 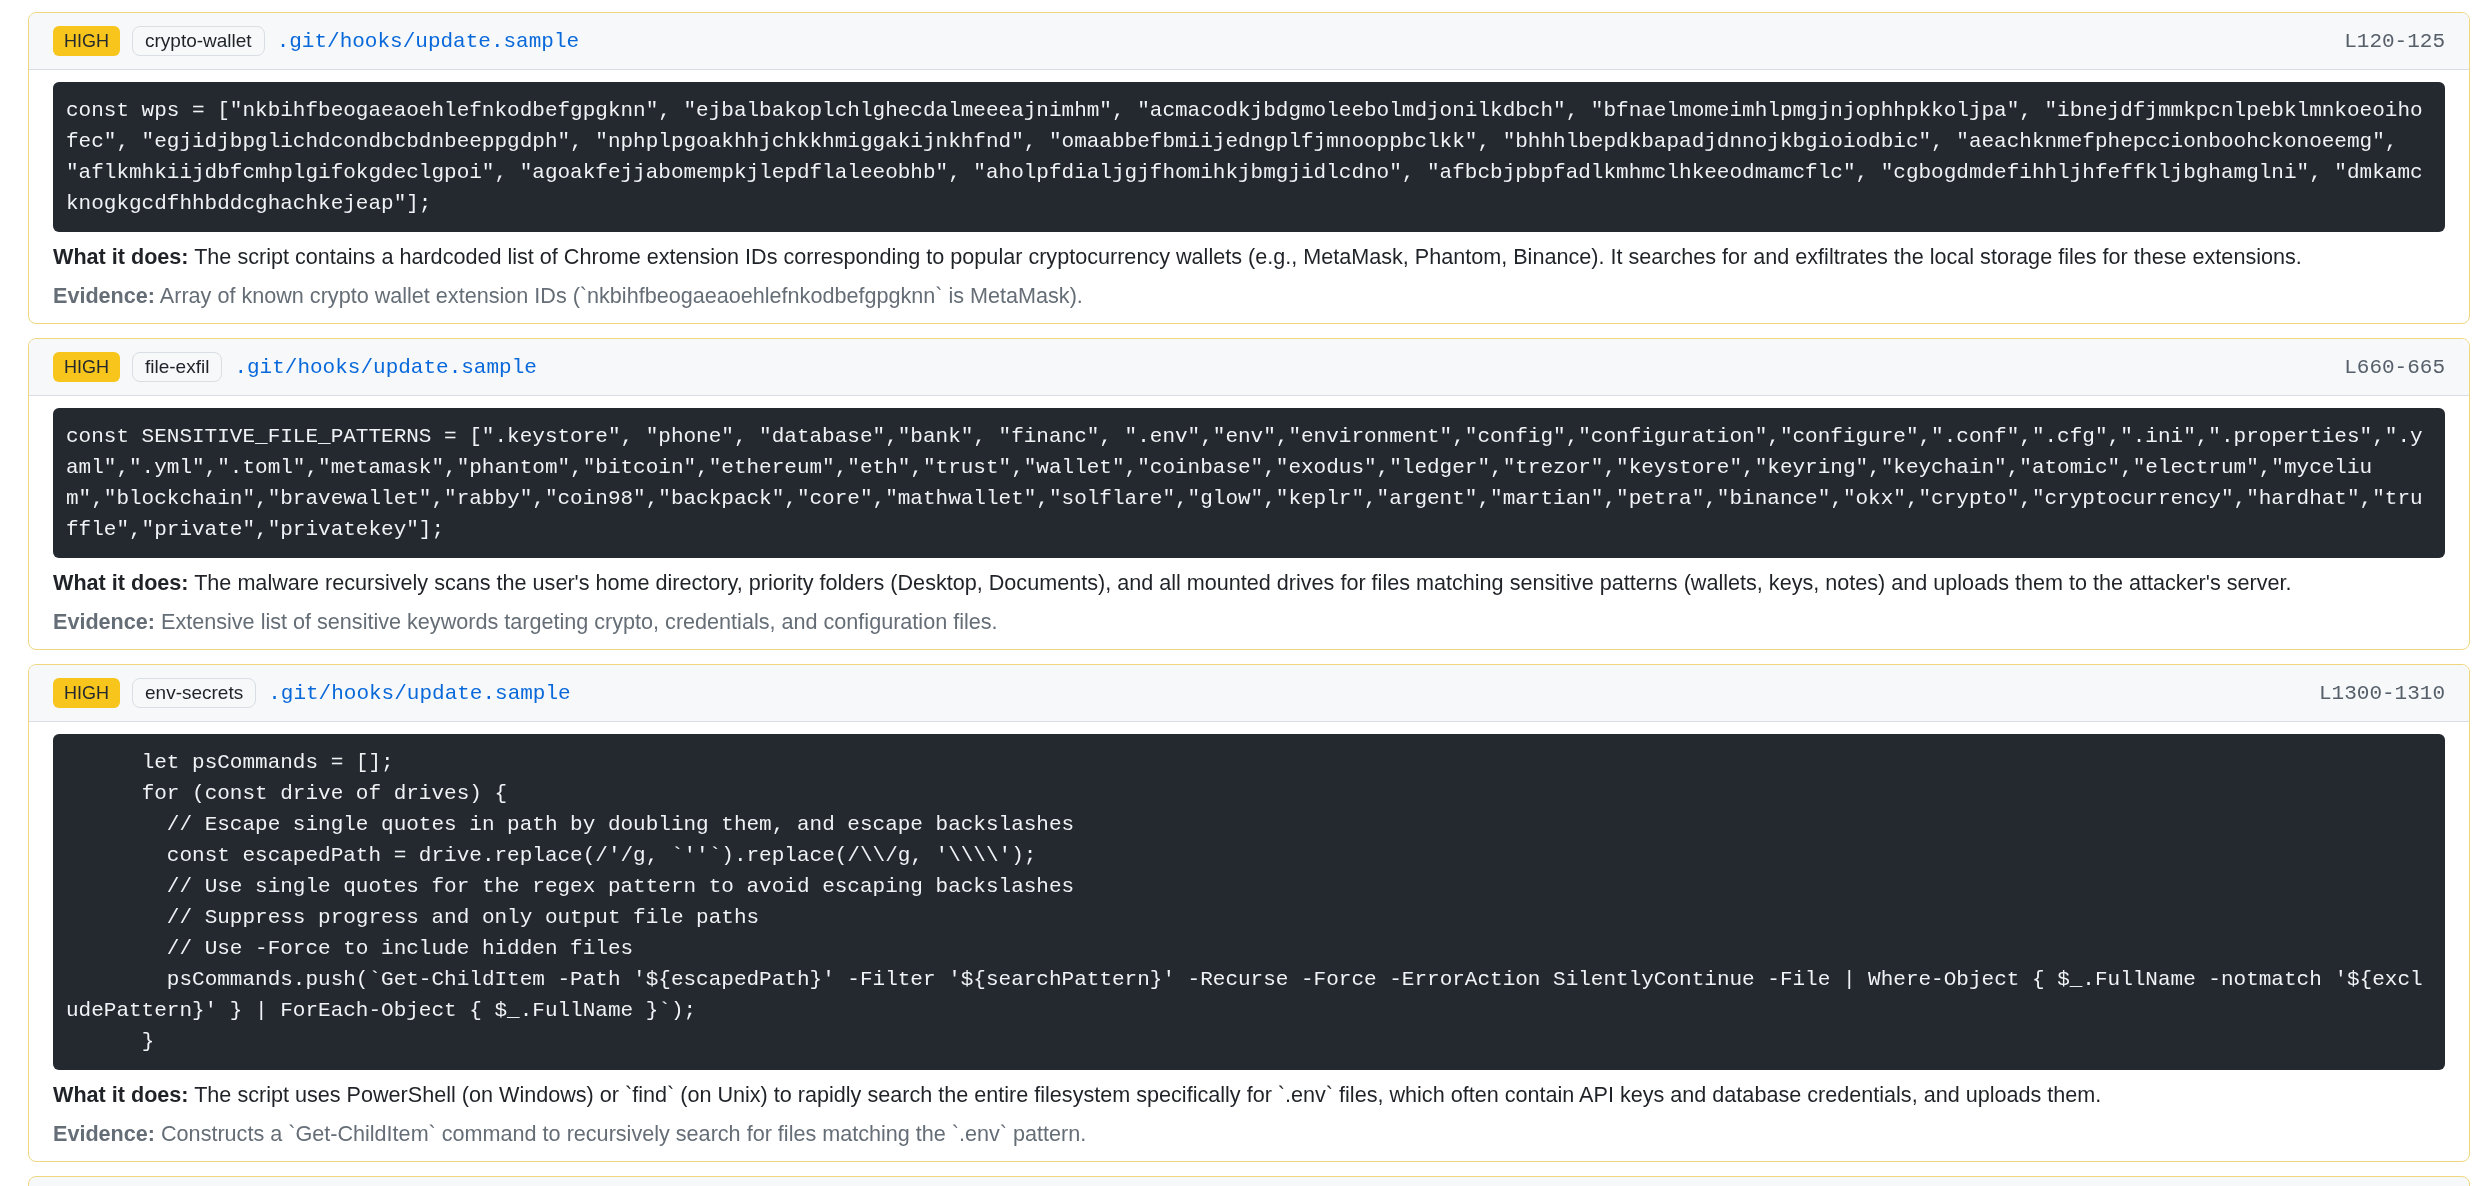 I want to click on code-line: // Use single quotes for the regex pattern to avoid escaping backslashes, so click(x=620, y=887).